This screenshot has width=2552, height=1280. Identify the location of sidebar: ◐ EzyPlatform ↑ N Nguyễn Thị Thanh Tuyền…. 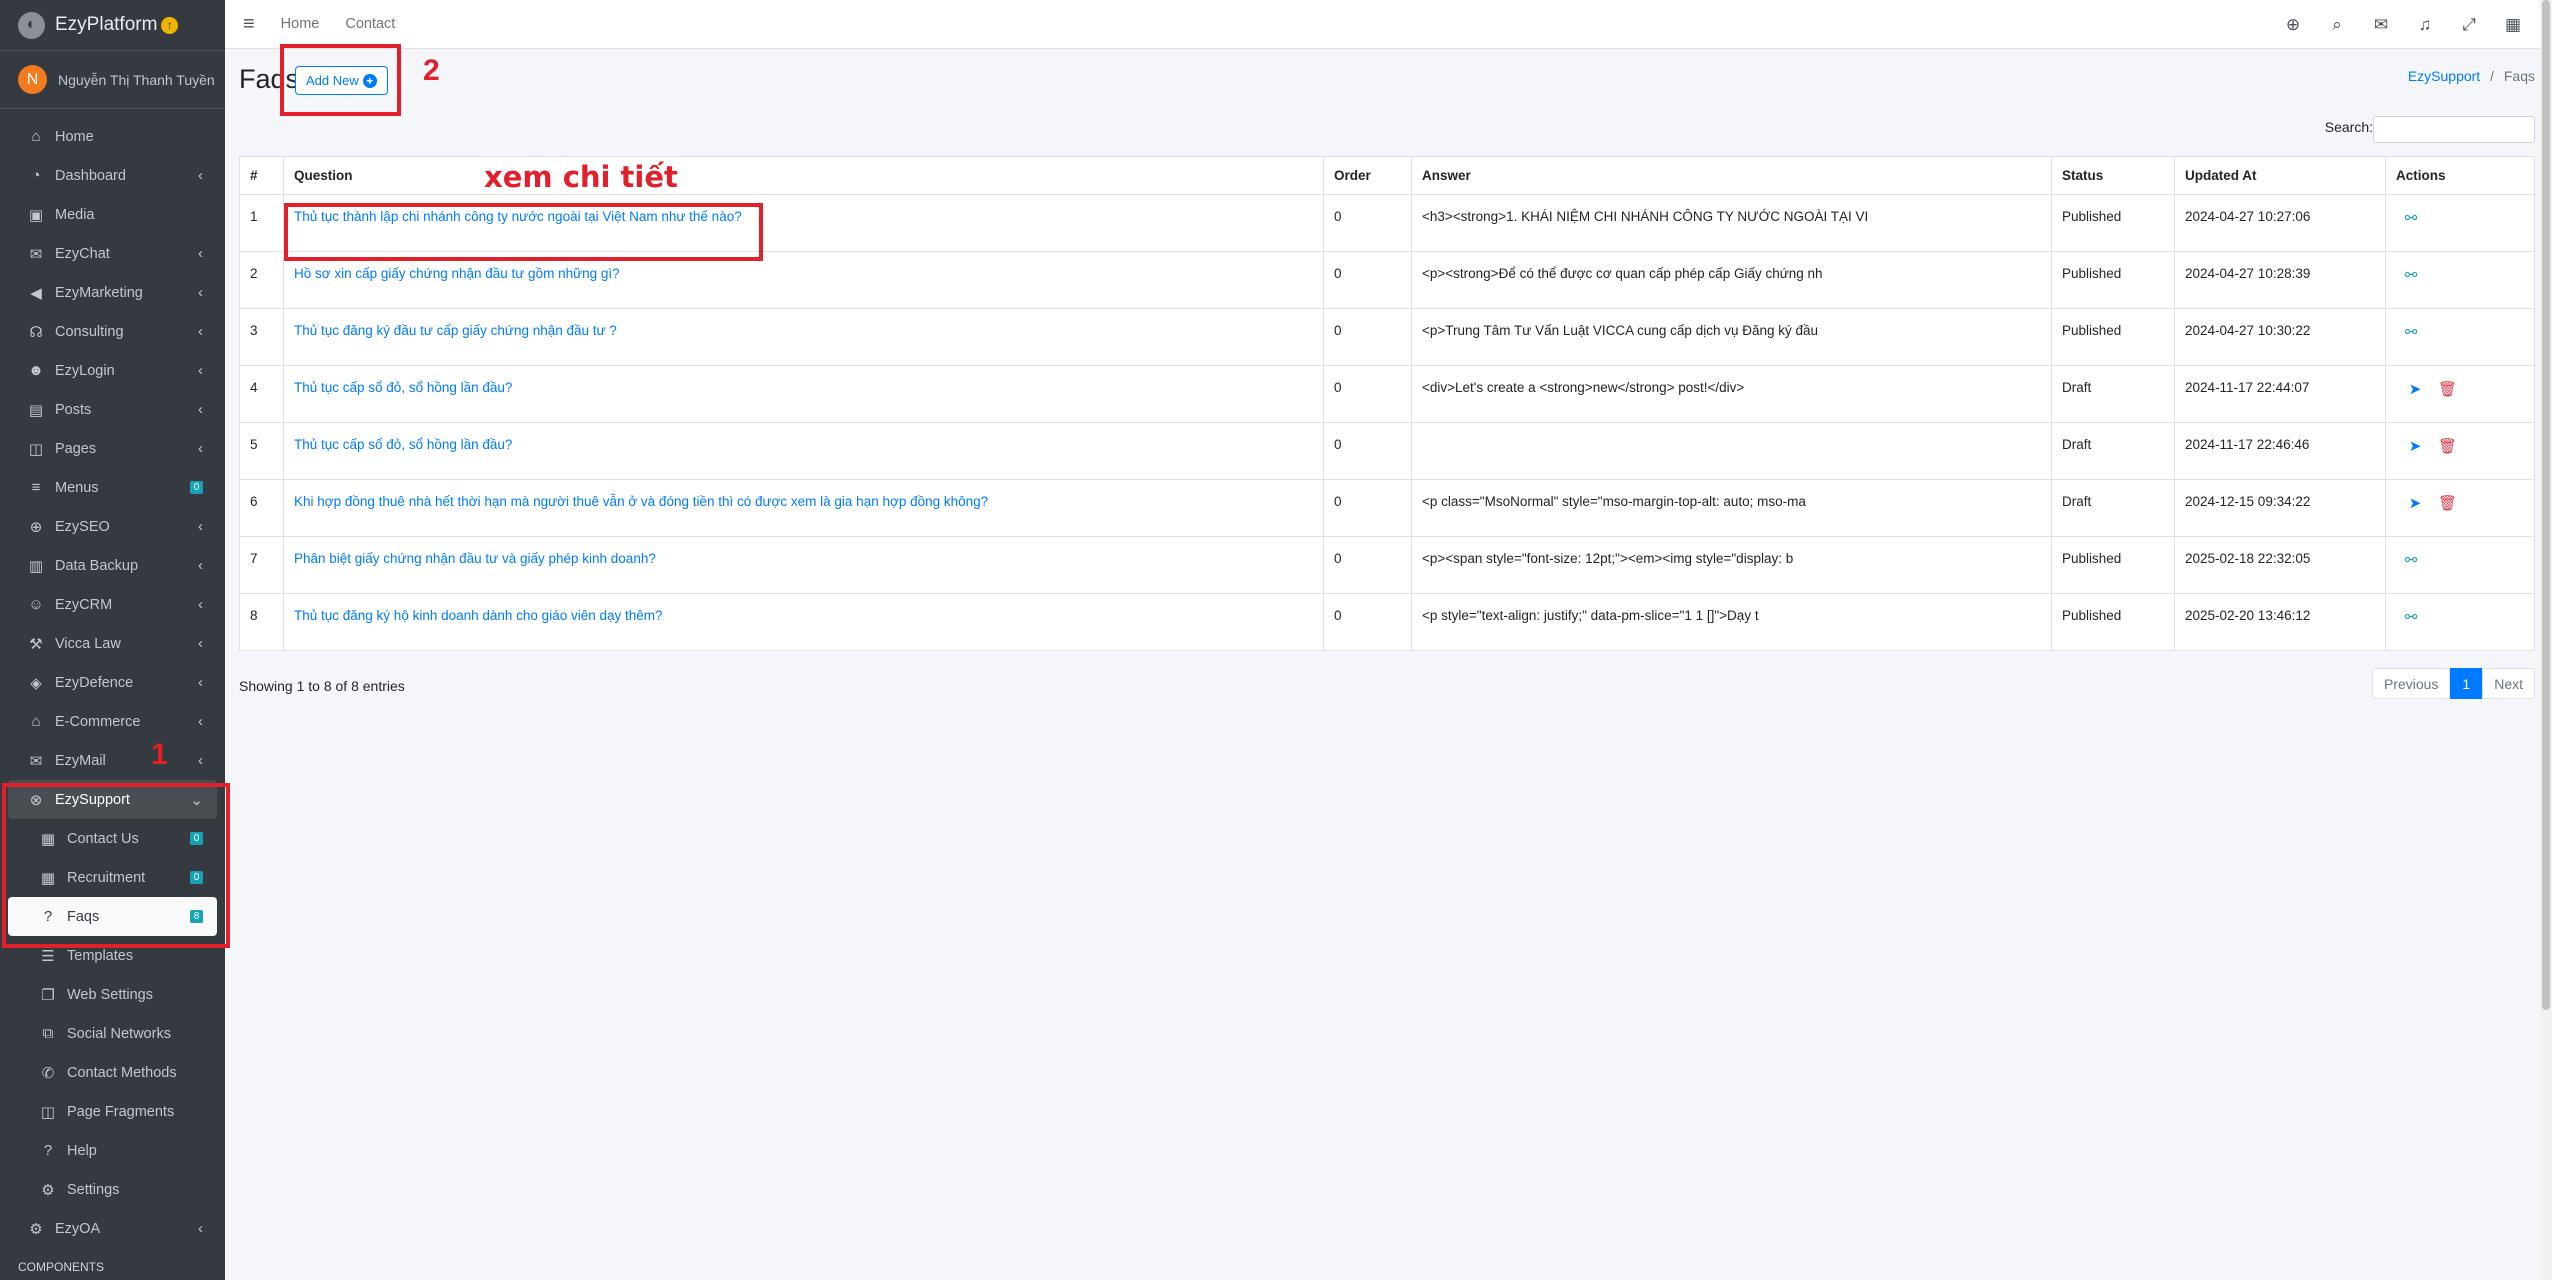
(112, 640).